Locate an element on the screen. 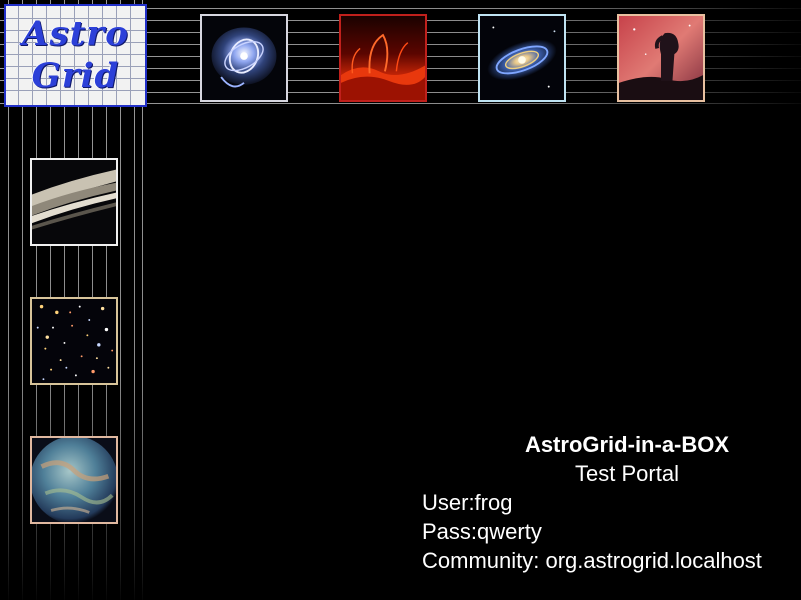 The height and width of the screenshot is (600, 801). thumb-spiral-galaxy is located at coordinates (522, 58).